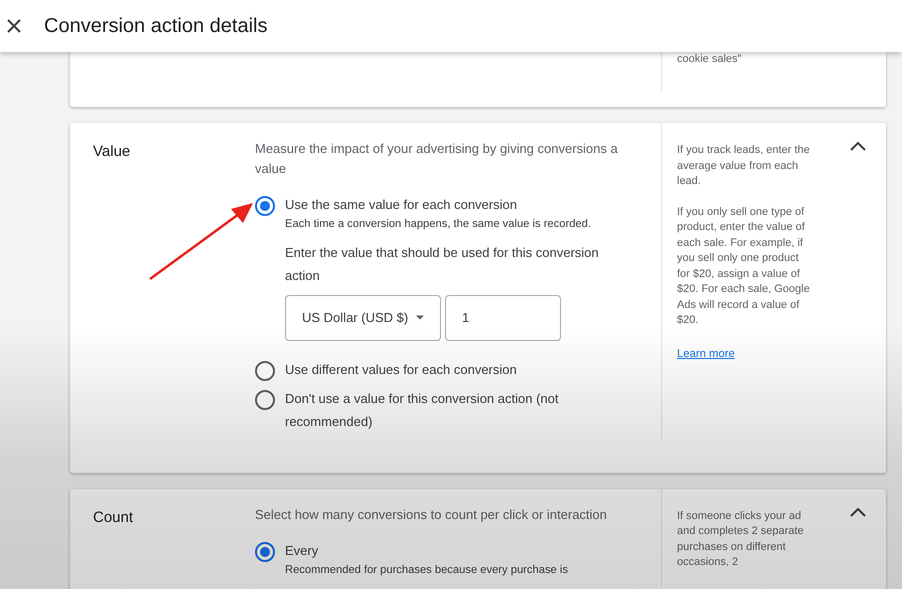 This screenshot has height=589, width=902. What do you see at coordinates (420, 317) in the screenshot?
I see `caret-icon` at bounding box center [420, 317].